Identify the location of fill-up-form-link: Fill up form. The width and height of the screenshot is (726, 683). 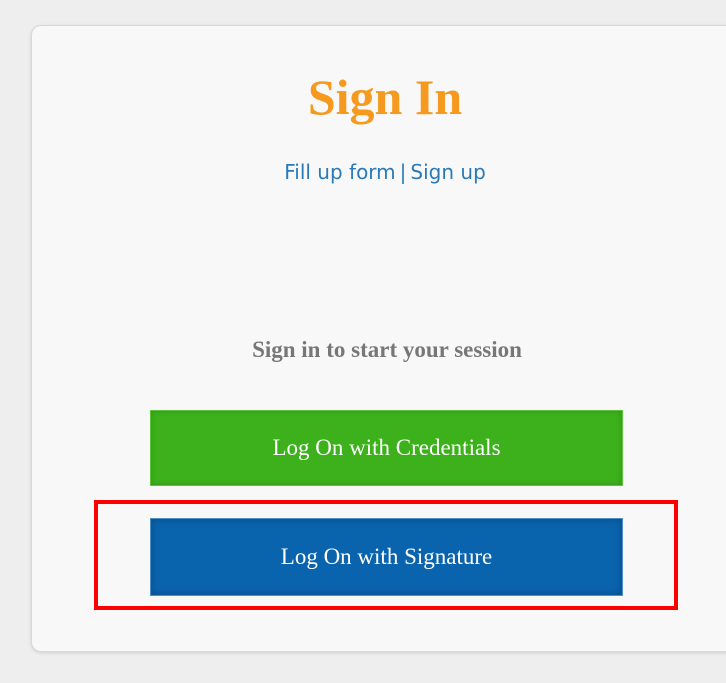
(339, 172).